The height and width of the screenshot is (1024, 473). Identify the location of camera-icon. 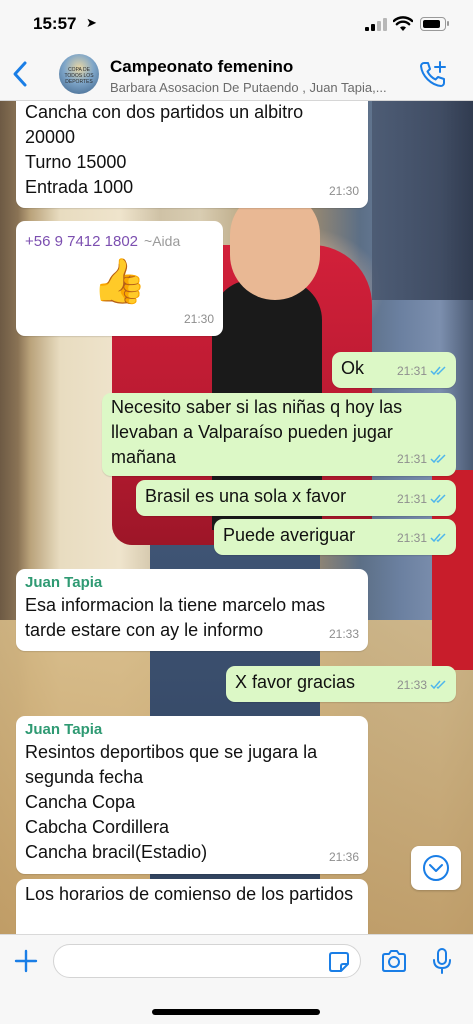
(394, 961).